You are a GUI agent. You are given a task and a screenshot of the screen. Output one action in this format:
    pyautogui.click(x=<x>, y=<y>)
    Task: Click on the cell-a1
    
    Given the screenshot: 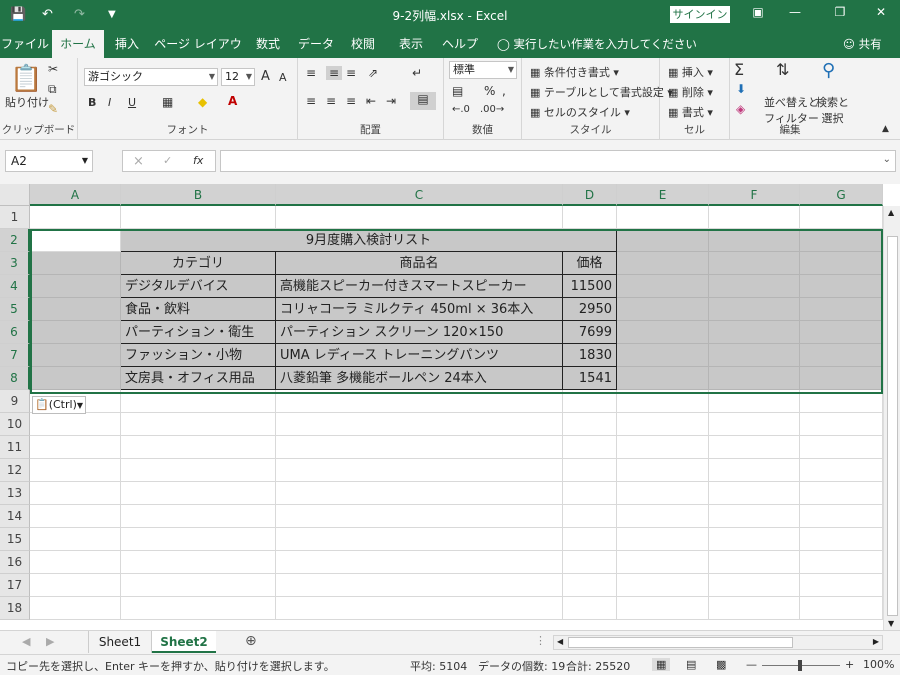 What is the action you would take?
    pyautogui.click(x=75, y=217)
    